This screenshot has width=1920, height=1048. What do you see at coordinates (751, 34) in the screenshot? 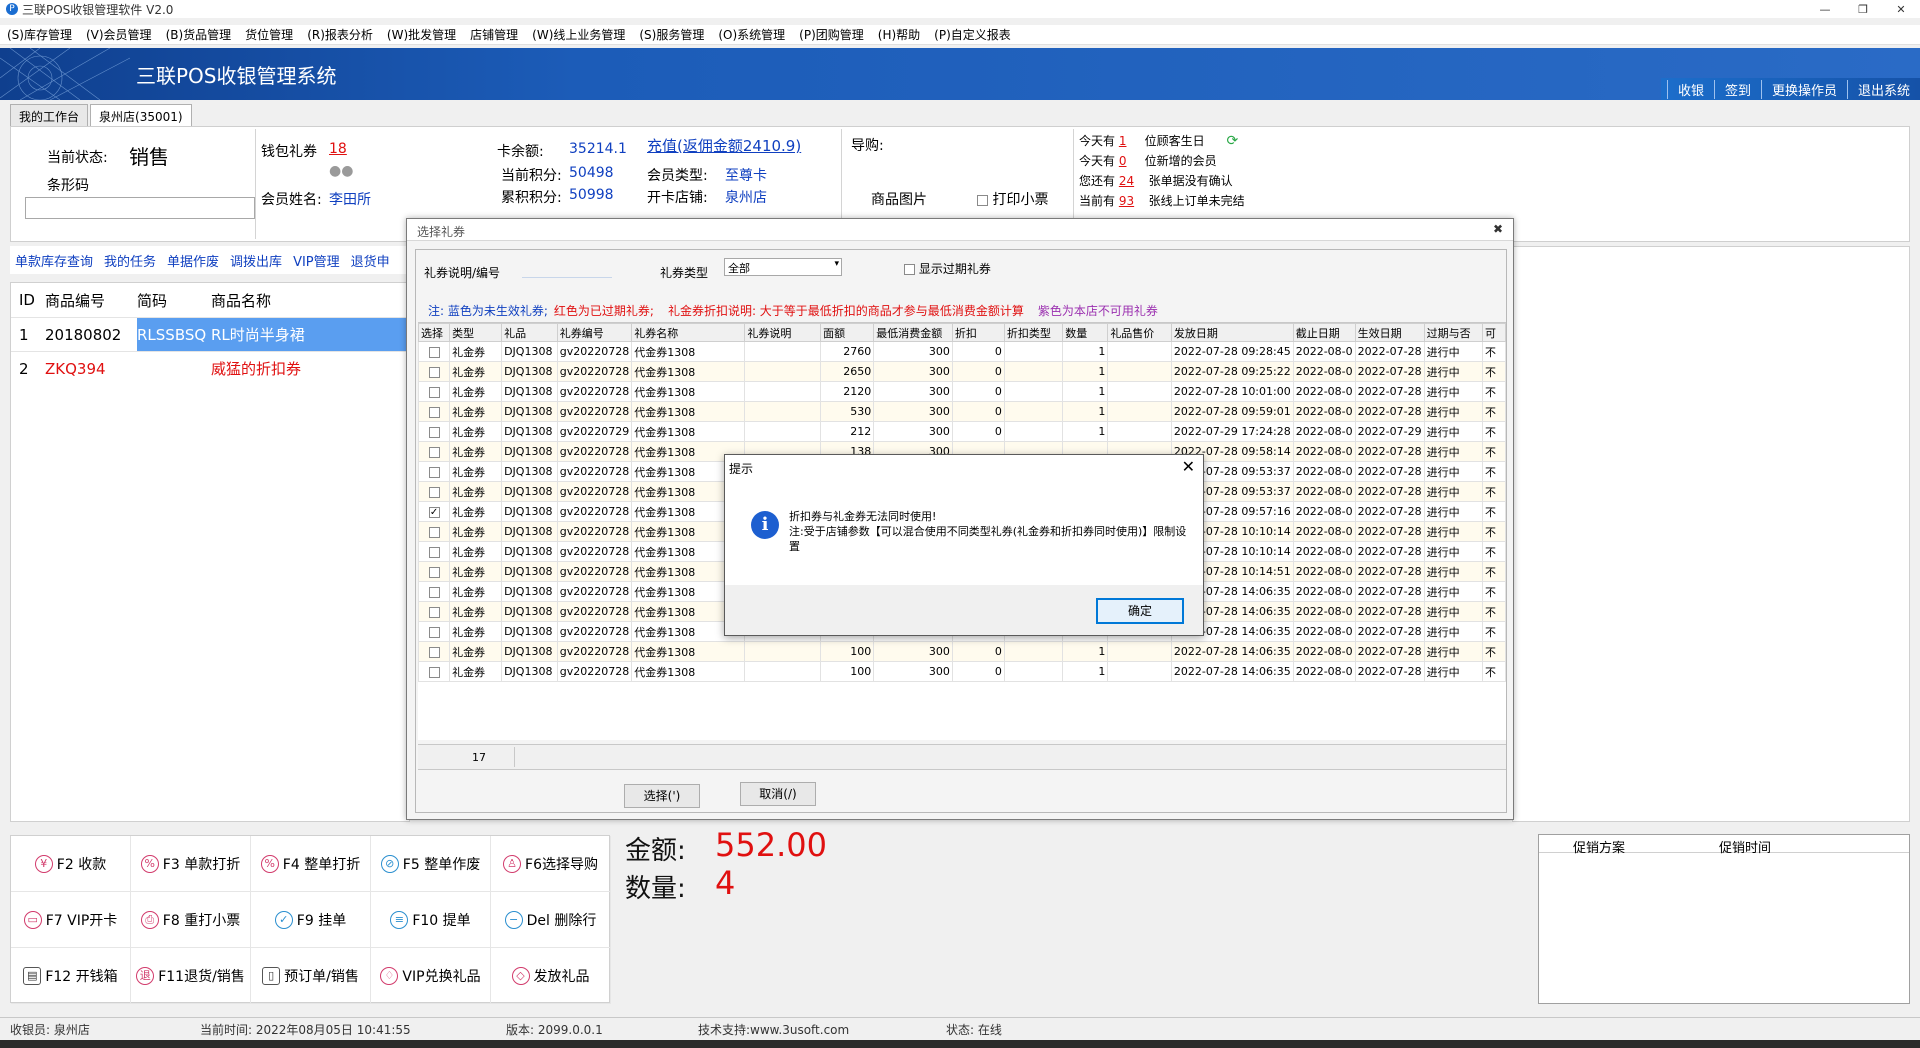
I see `menu-system: (O)系统管理` at bounding box center [751, 34].